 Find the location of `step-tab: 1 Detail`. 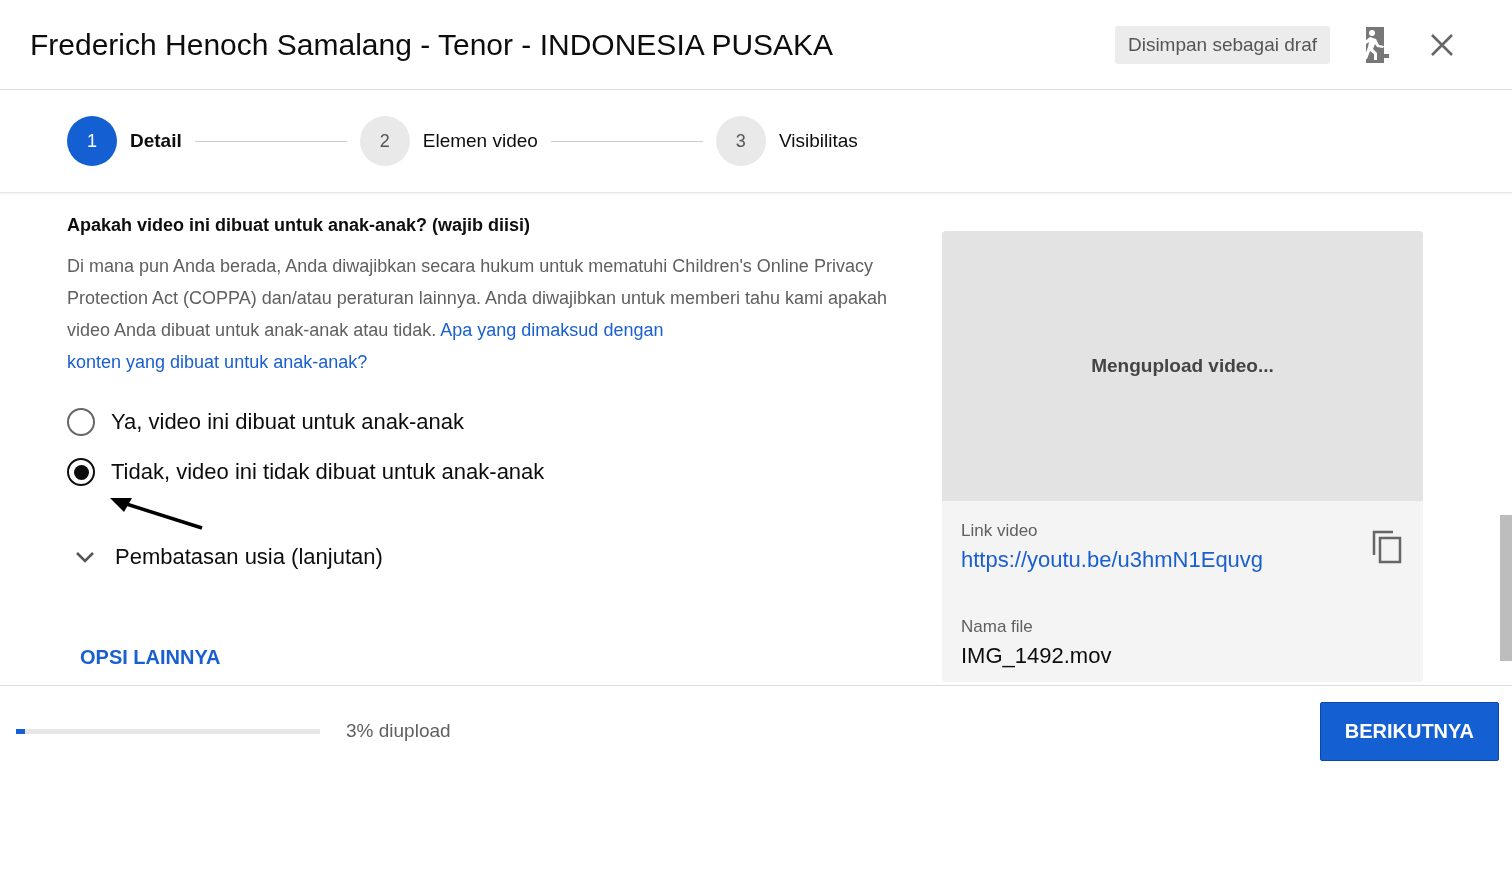

step-tab: 1 Detail is located at coordinates (124, 141).